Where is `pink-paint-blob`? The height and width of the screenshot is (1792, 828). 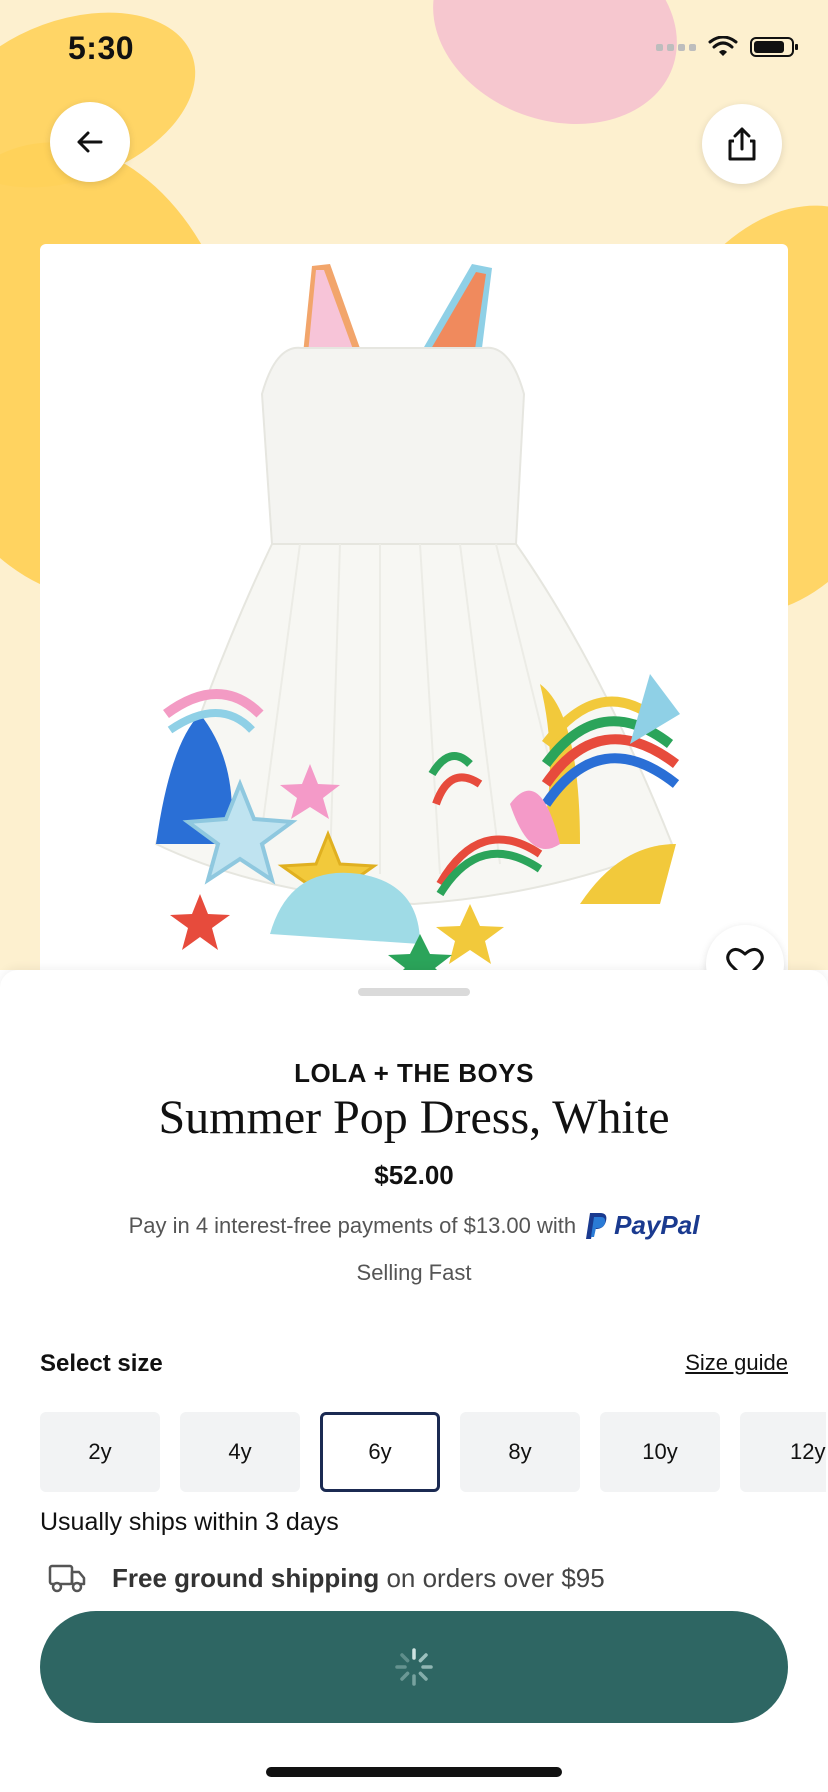
pink-paint-blob is located at coordinates (555, 79).